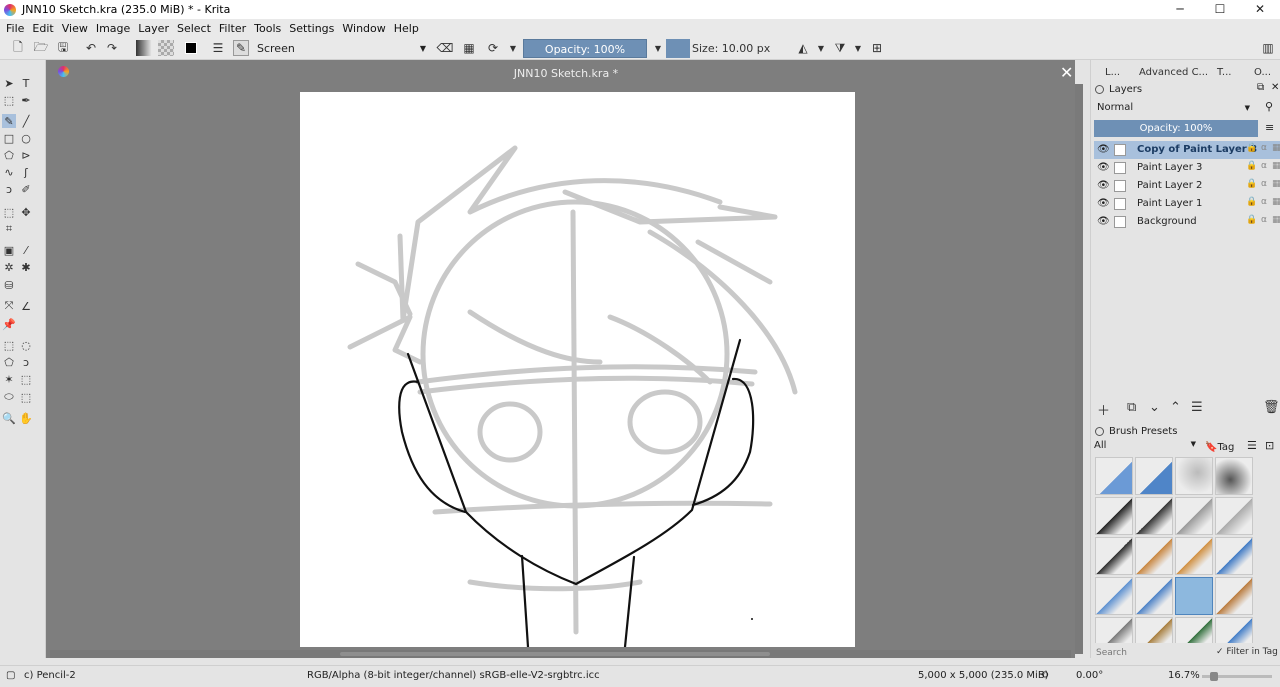 This screenshot has height=687, width=1280. I want to click on layer-properties-icon: ☰, so click(1197, 407).